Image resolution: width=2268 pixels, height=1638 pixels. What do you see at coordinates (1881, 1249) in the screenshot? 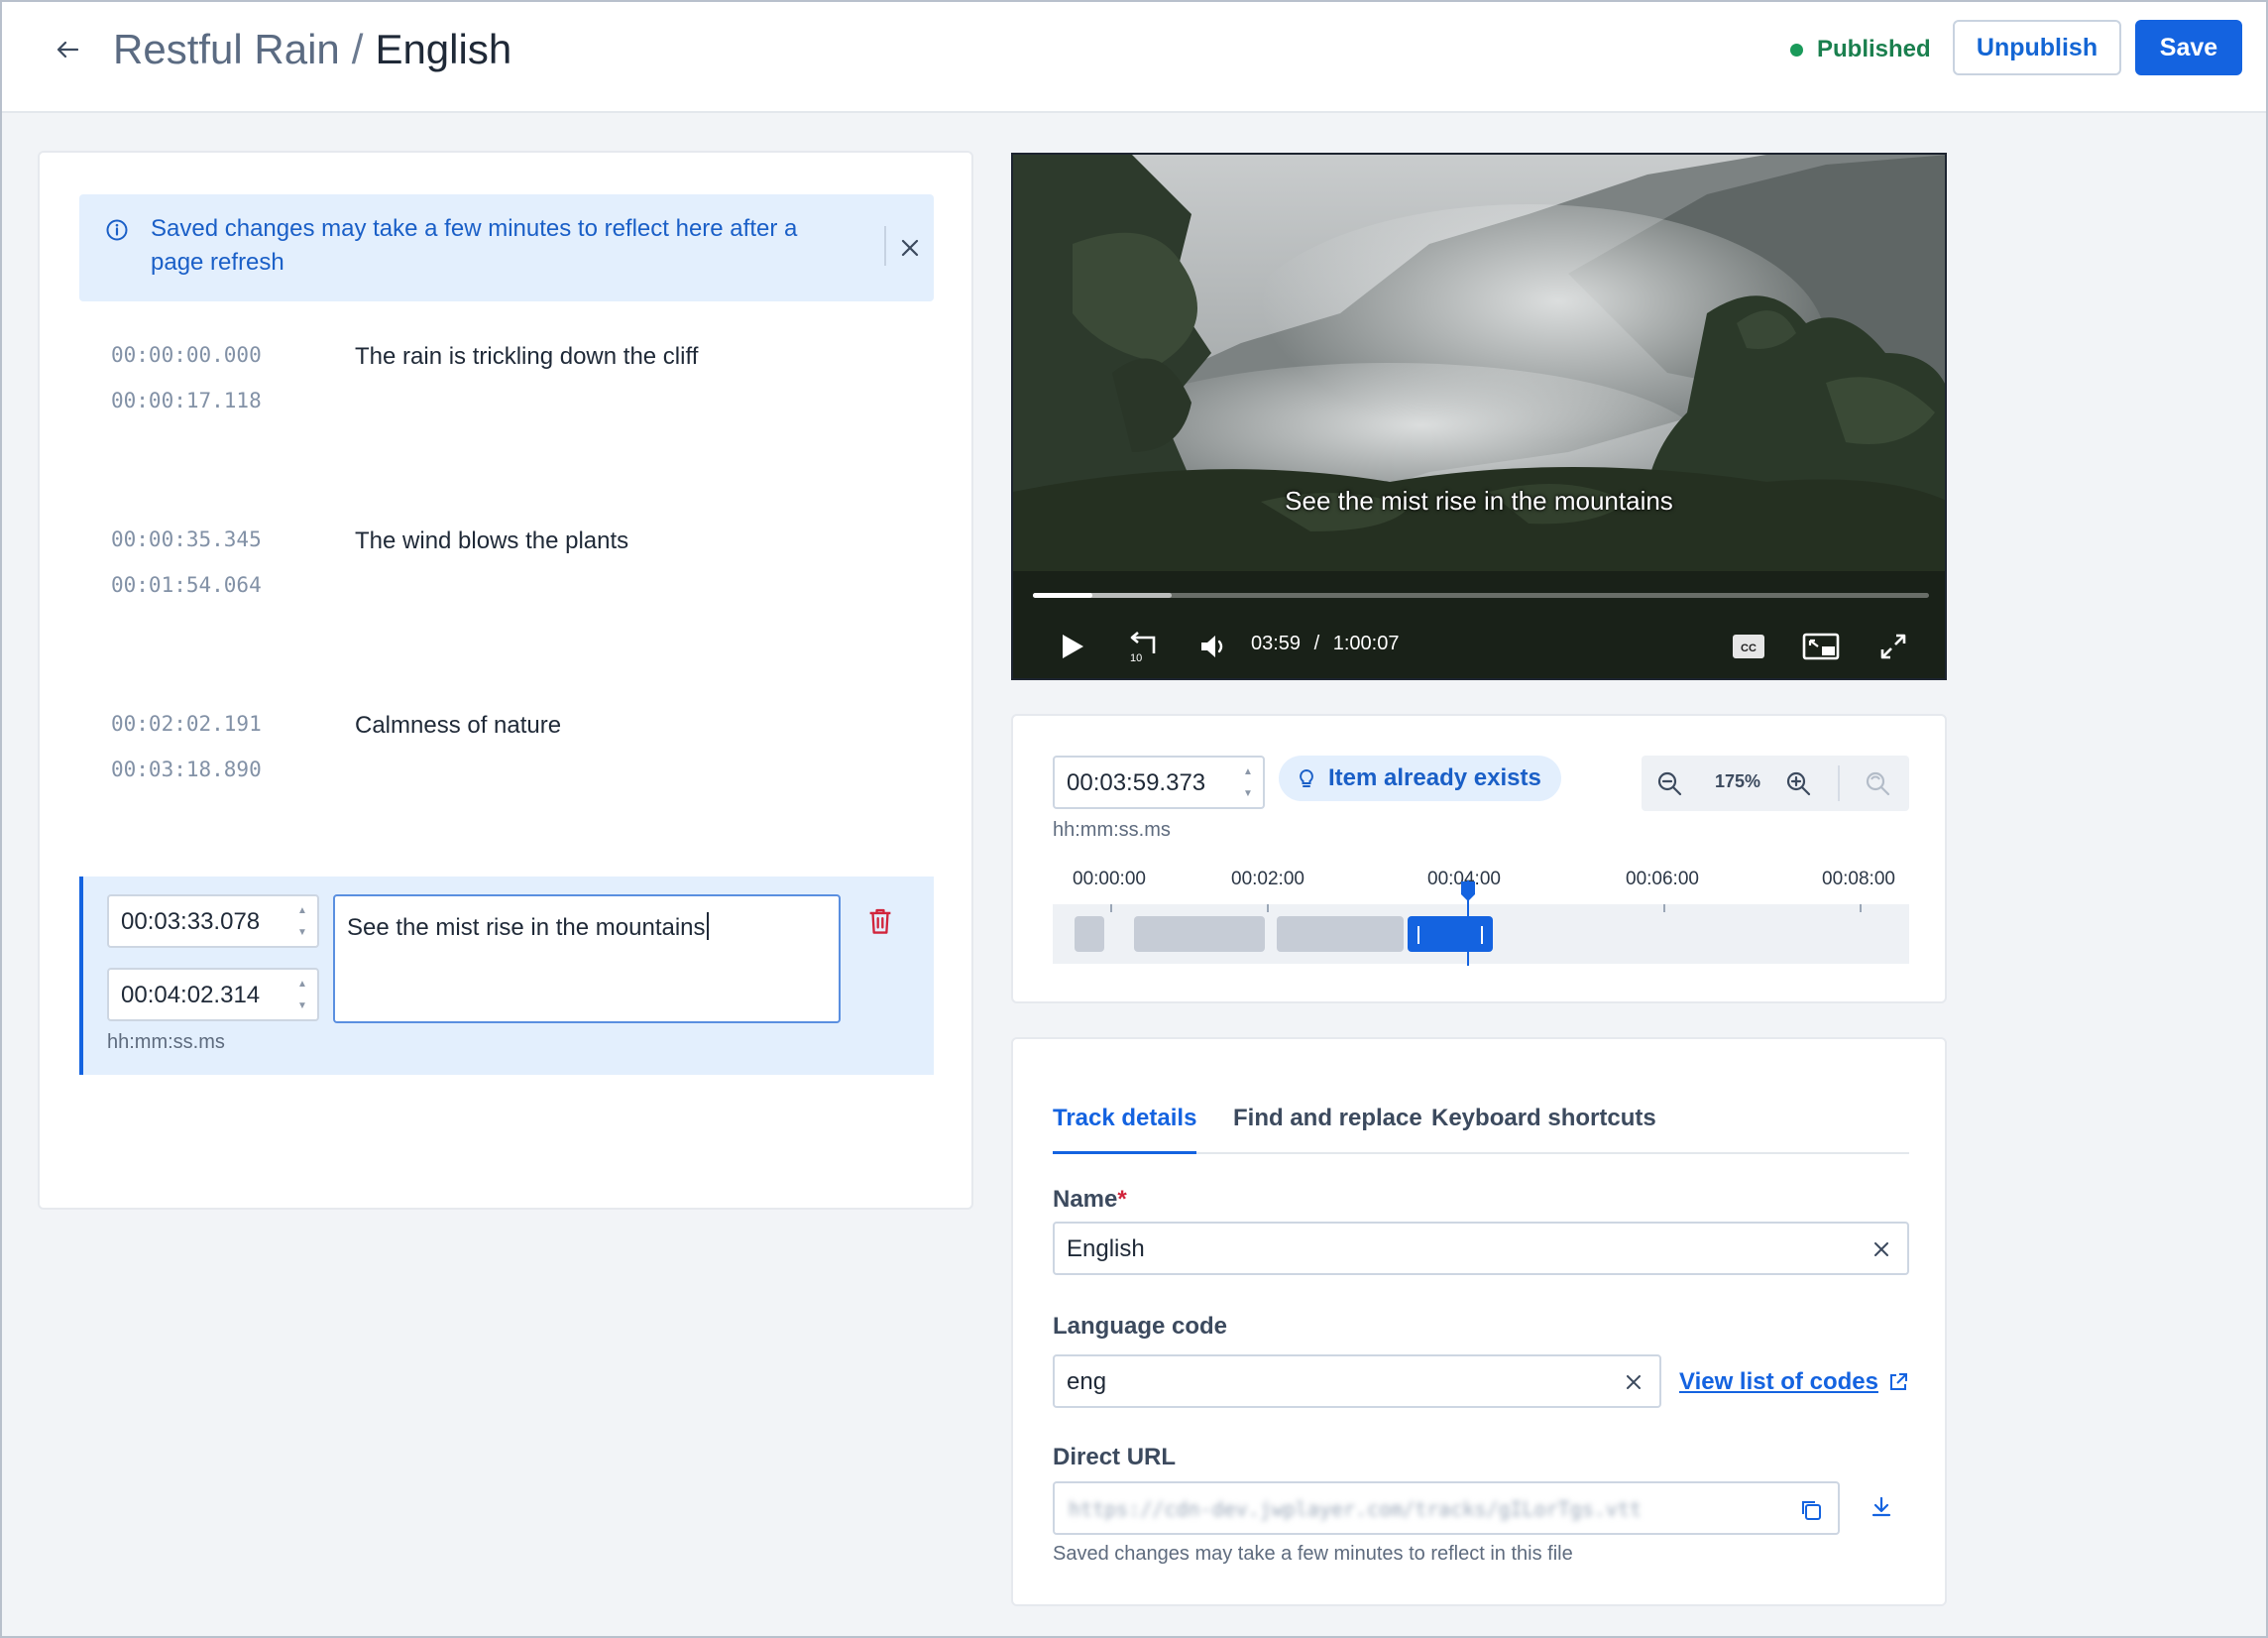
I see `clear-name-button` at bounding box center [1881, 1249].